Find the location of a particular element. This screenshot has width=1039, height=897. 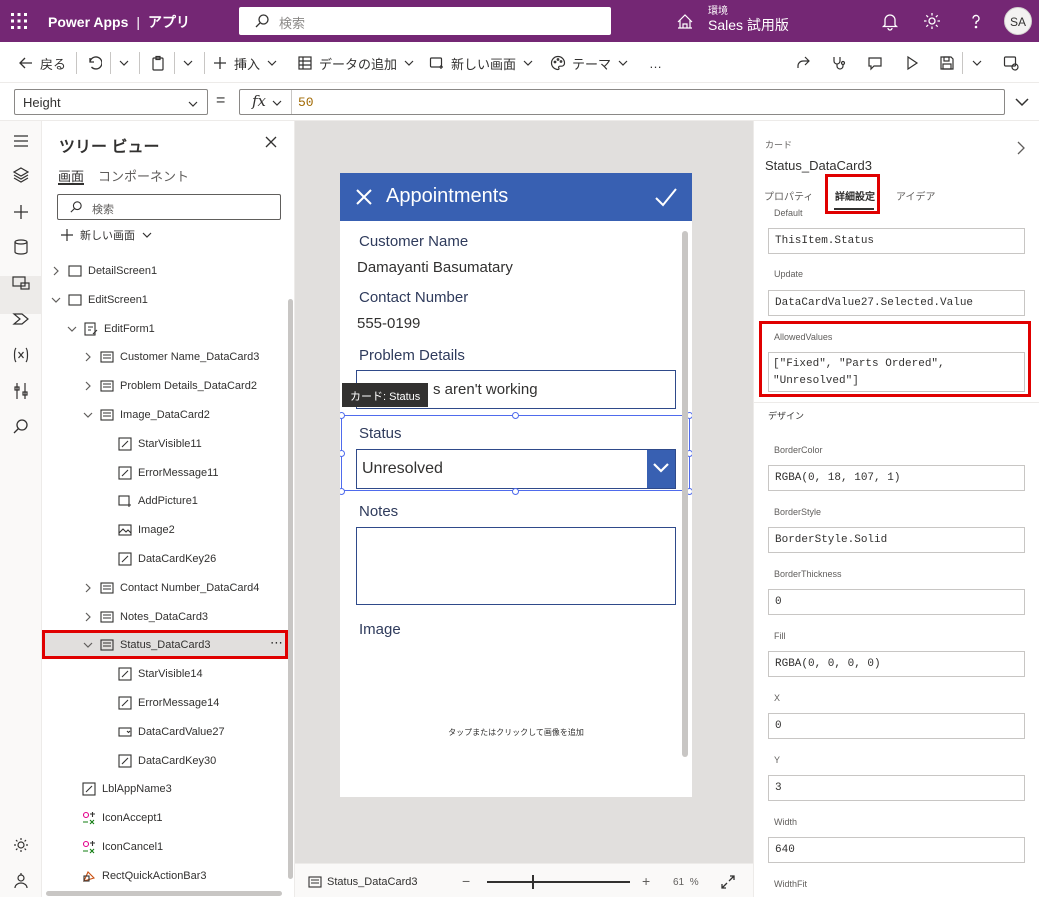

add-data-button: データの追加 is located at coordinates (359, 63).